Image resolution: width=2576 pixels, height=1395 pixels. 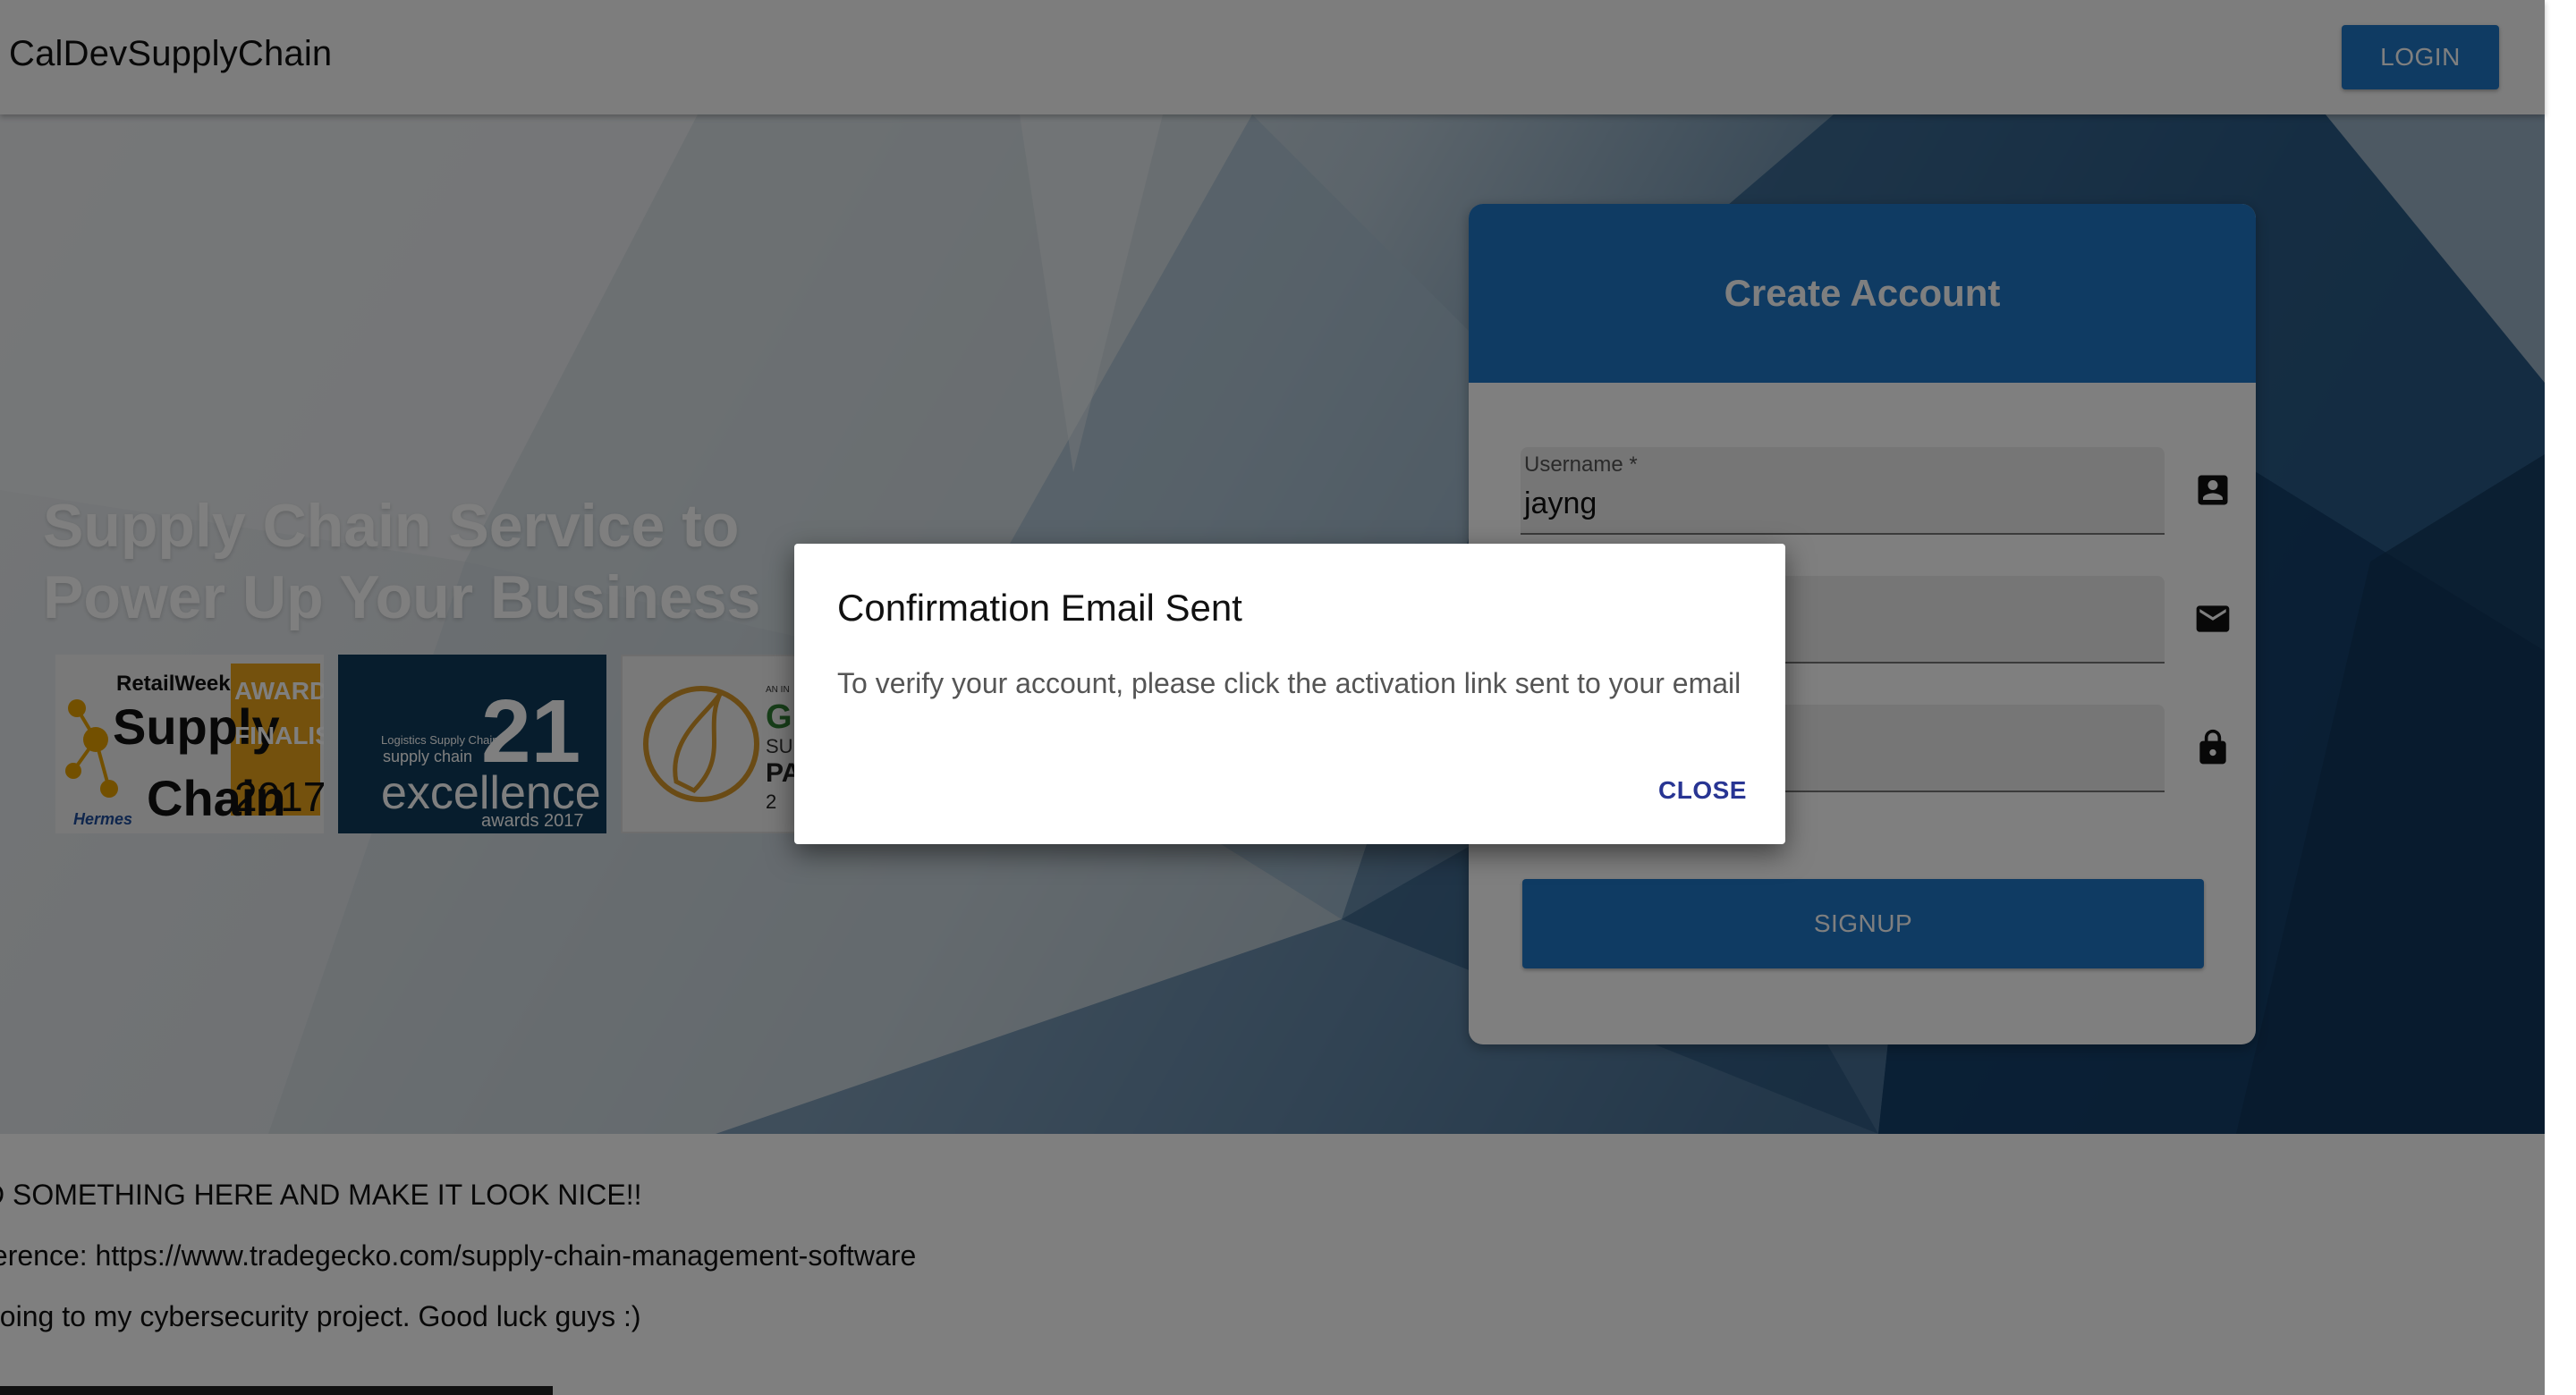 I want to click on bottom-strip, so click(x=276, y=1390).